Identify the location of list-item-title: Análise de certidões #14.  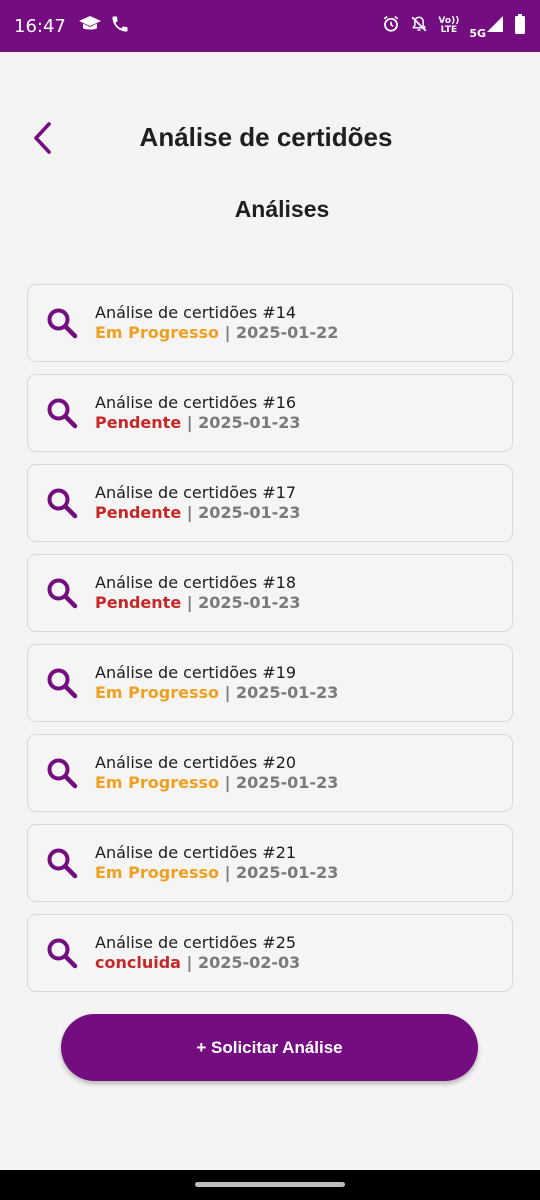
(196, 312).